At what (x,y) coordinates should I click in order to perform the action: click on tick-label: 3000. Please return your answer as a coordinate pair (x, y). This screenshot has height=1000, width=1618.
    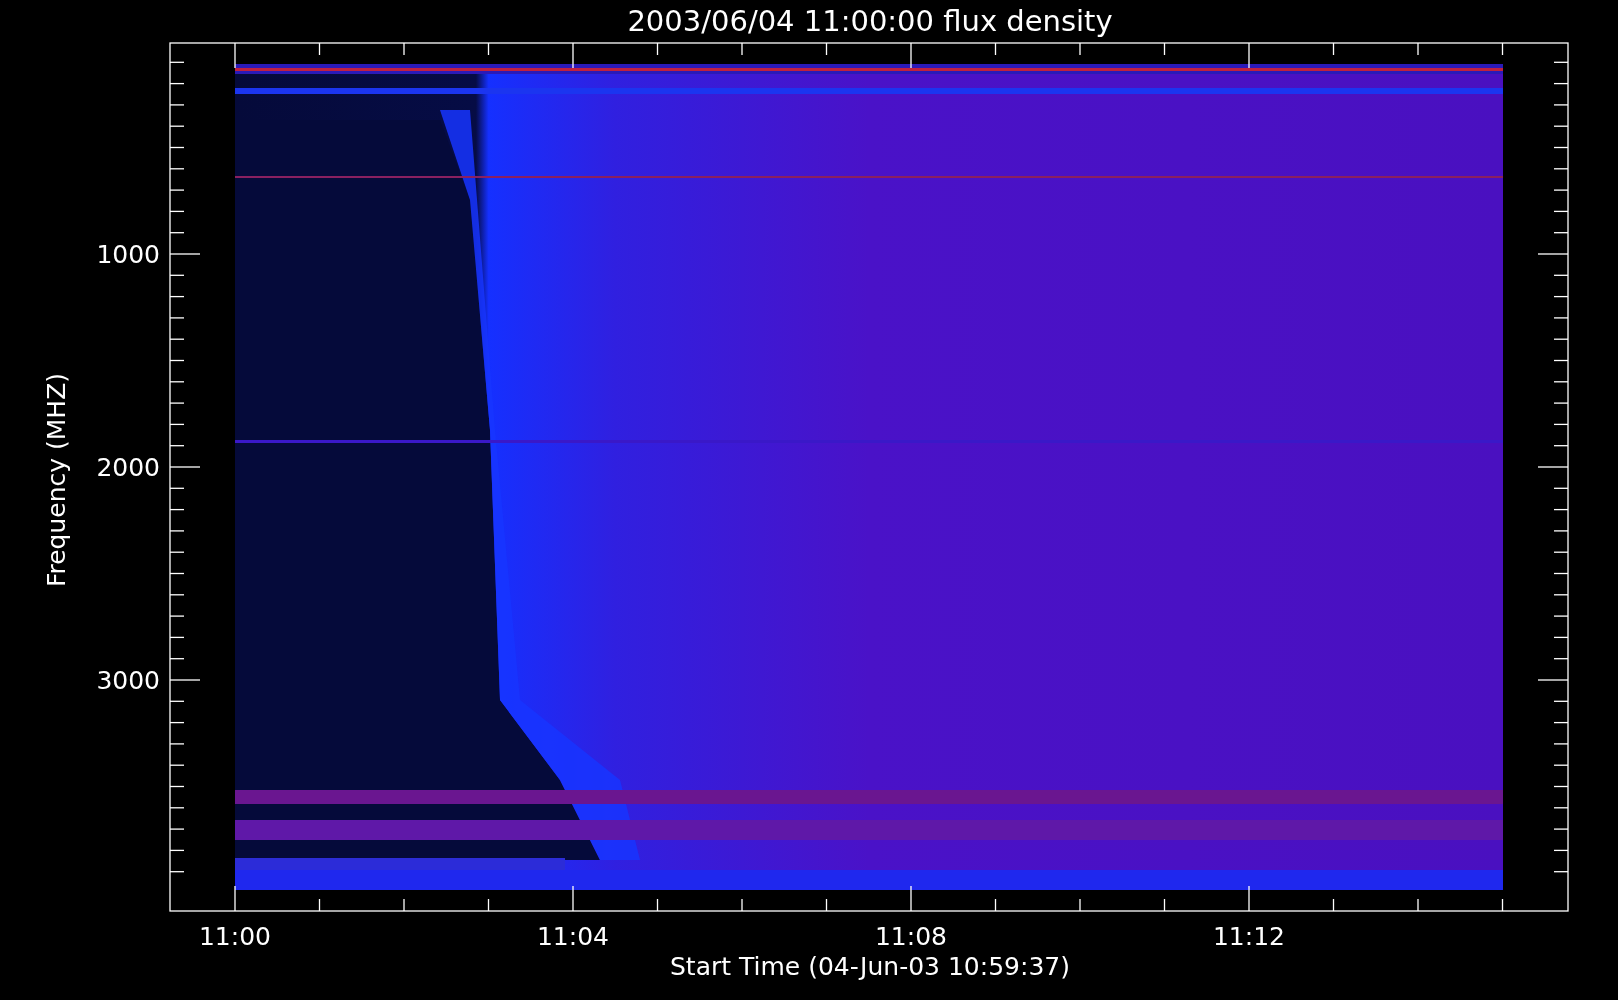
    Looking at the image, I should click on (128, 680).